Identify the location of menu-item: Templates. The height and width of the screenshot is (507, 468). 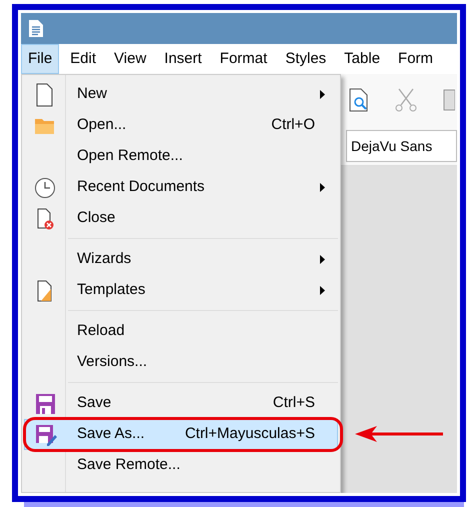
(181, 290).